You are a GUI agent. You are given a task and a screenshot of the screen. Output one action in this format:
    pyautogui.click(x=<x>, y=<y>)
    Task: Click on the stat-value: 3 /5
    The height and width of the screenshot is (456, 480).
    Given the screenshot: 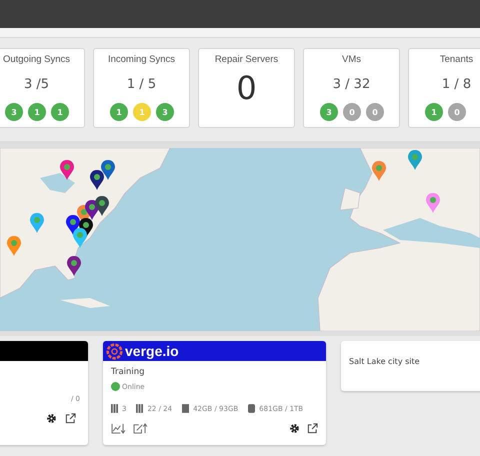 What is the action you would take?
    pyautogui.click(x=37, y=84)
    